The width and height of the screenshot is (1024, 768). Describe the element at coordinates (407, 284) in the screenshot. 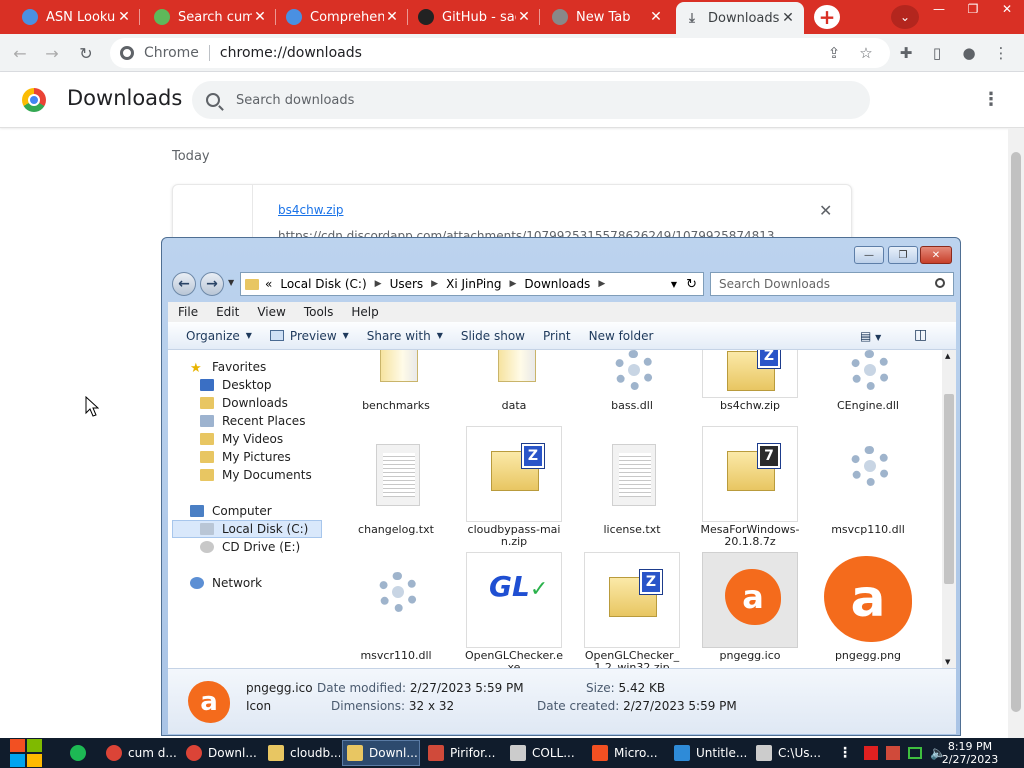

I see `breadcrumb-users: Users` at that location.